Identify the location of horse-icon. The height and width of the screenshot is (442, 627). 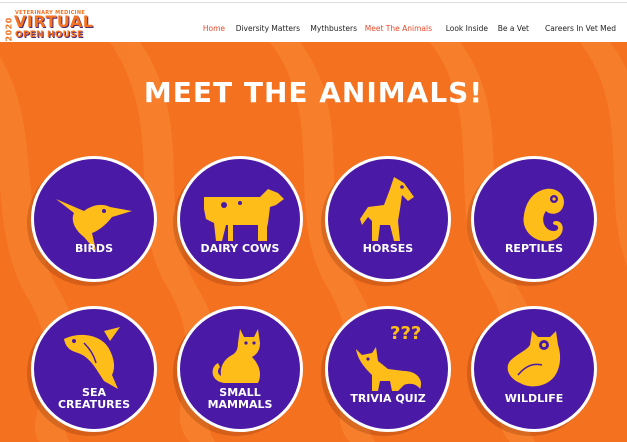
(387, 209).